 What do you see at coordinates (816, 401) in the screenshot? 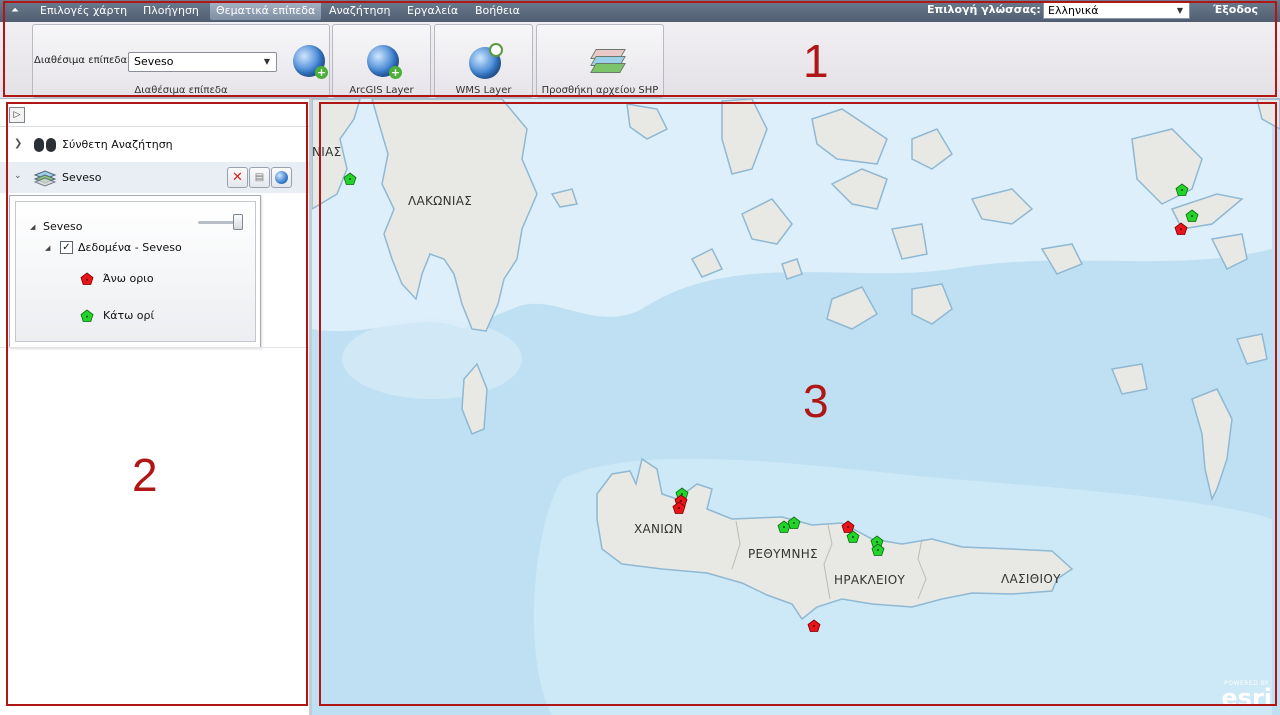
I see `annotation-number-3: 3` at bounding box center [816, 401].